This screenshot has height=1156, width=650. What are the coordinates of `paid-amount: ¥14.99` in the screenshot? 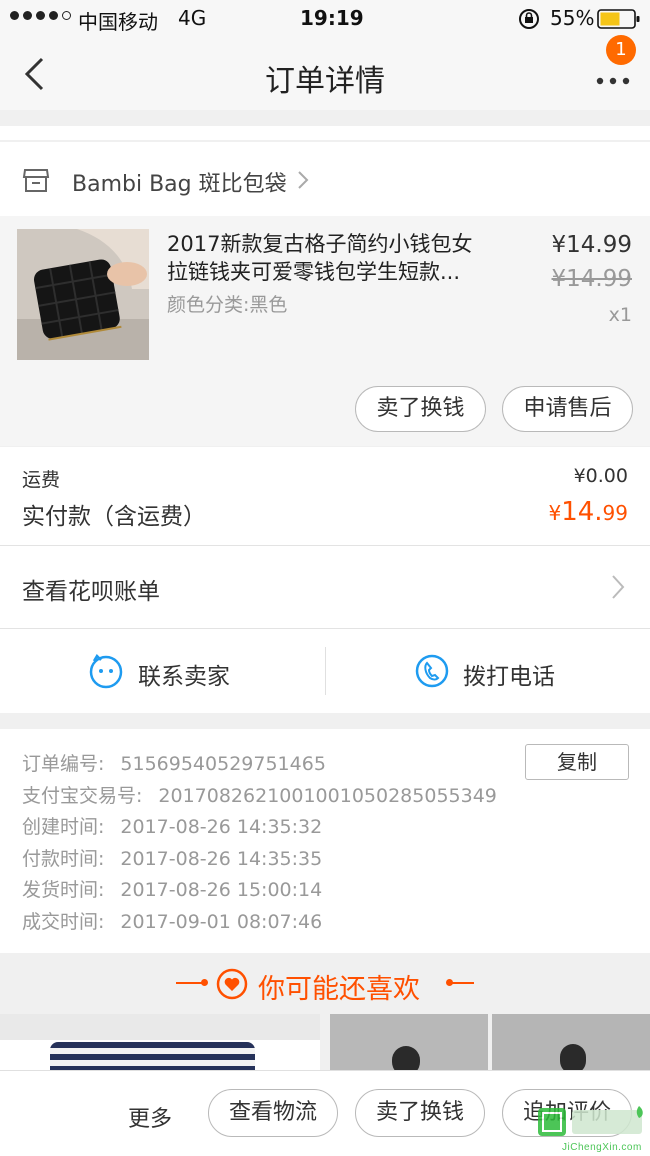 It's located at (588, 512).